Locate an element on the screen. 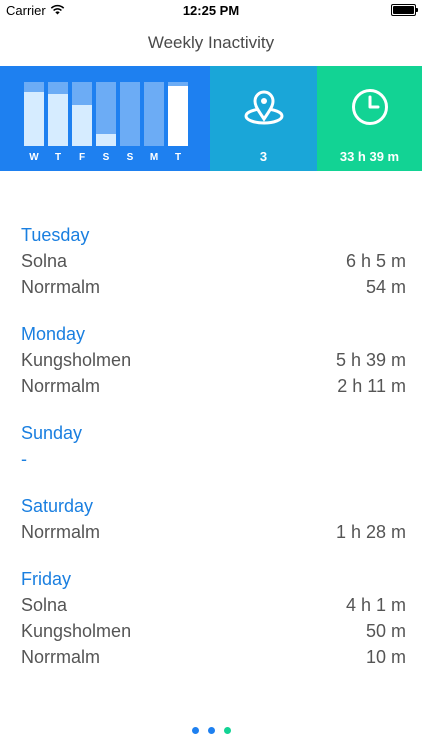 Image resolution: width=422 pixels, height=750 pixels. day-bar-label: W is located at coordinates (34, 157).